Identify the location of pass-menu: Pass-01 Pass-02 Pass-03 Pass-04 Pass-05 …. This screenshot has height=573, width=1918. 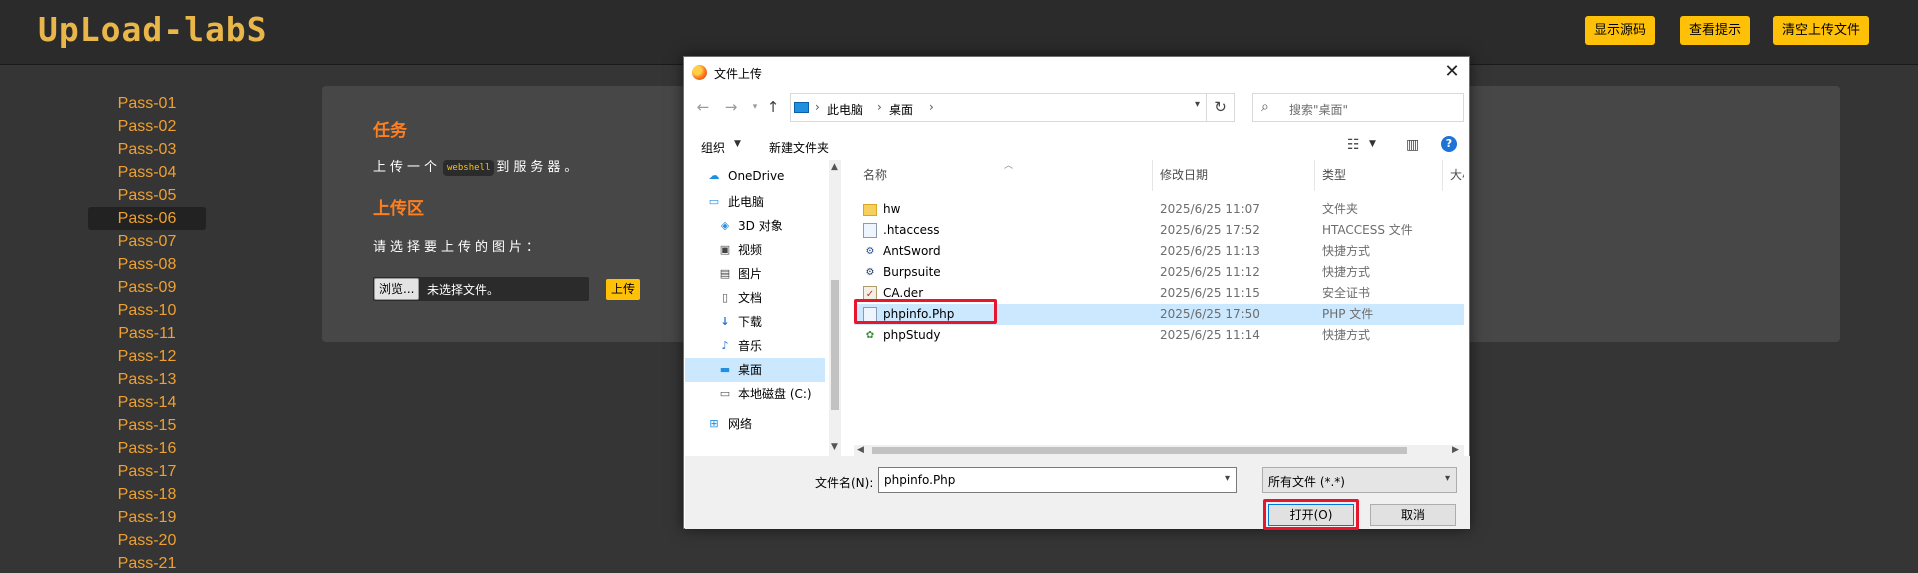
(147, 332).